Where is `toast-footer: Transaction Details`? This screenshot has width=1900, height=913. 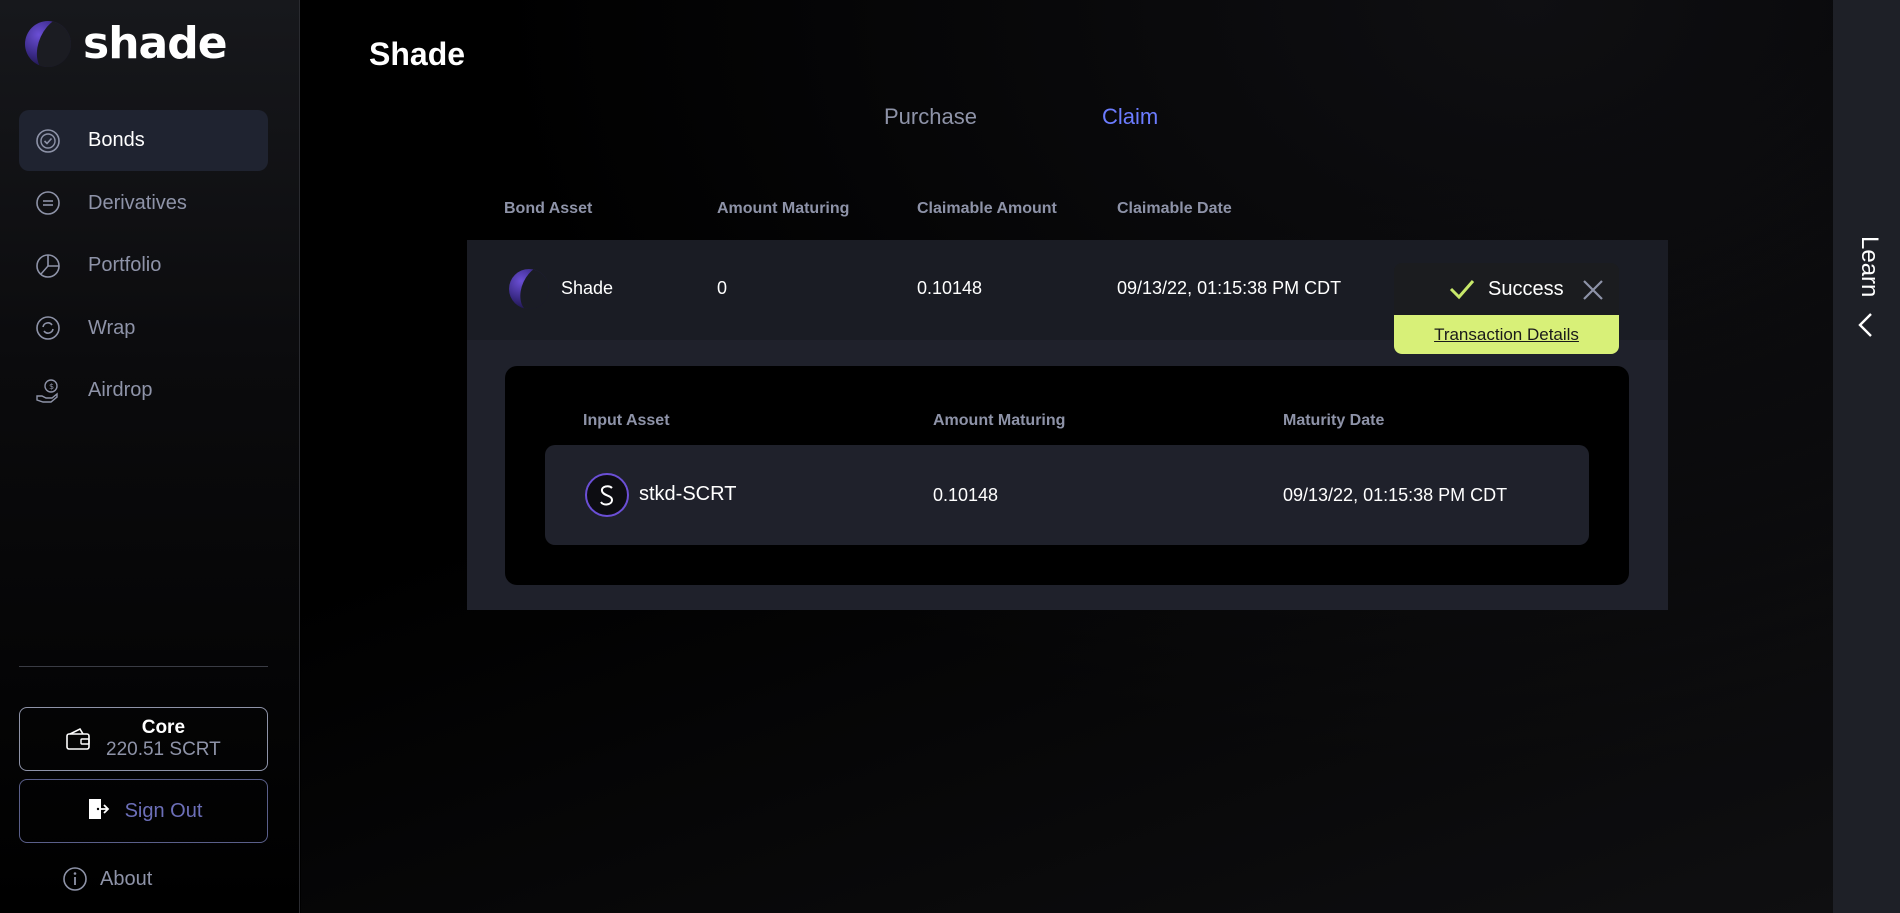 toast-footer: Transaction Details is located at coordinates (1506, 334).